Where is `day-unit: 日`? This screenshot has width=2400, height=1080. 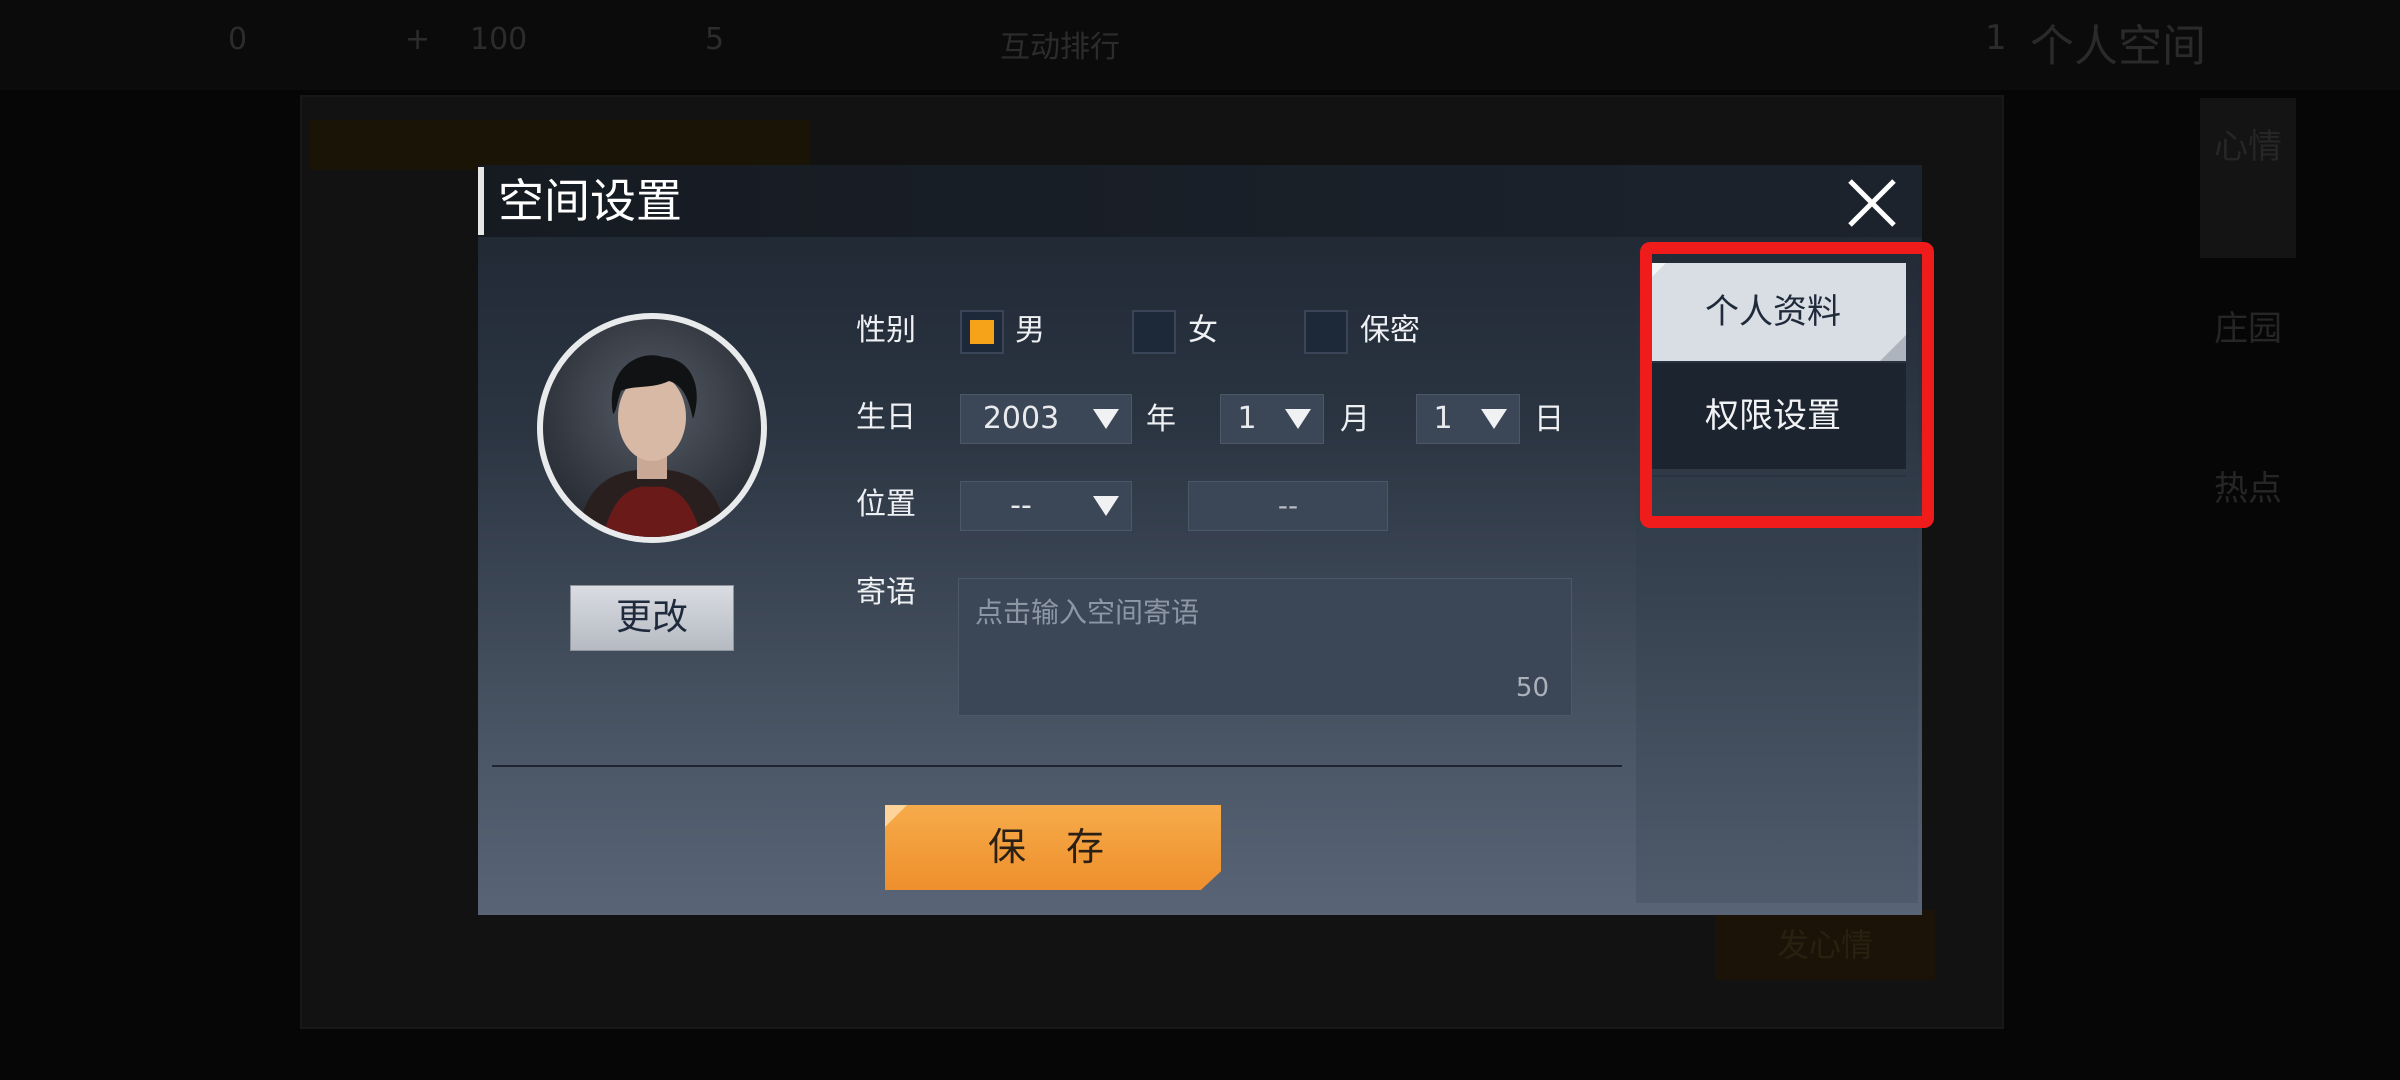 day-unit: 日 is located at coordinates (1549, 419).